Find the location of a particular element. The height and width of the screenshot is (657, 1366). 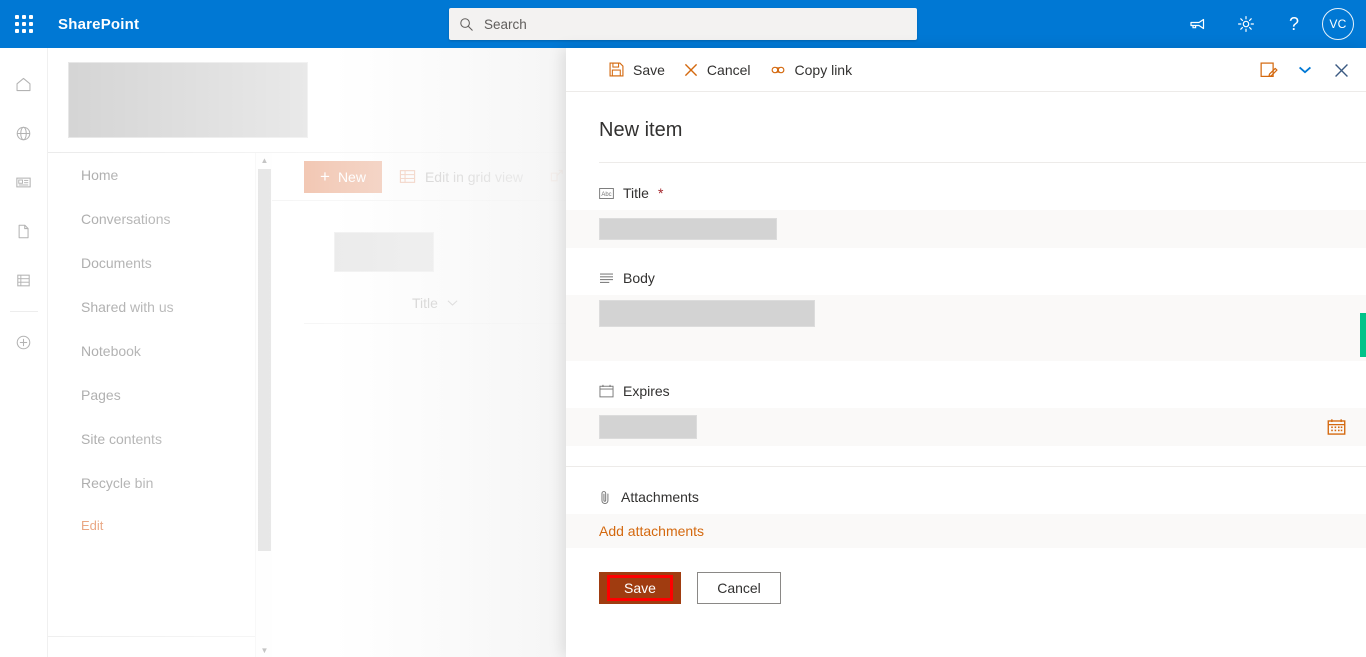

close-icon is located at coordinates (691, 69).